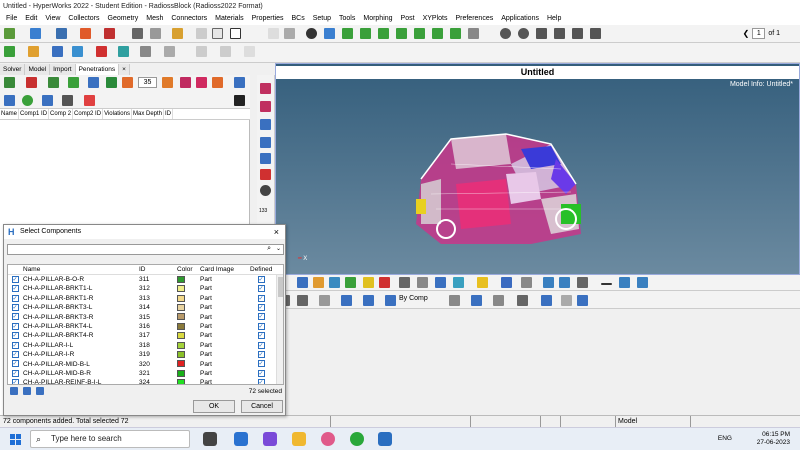 Image resolution: width=800 pixels, height=450 pixels. I want to click on tab-import: Import, so click(63, 69).